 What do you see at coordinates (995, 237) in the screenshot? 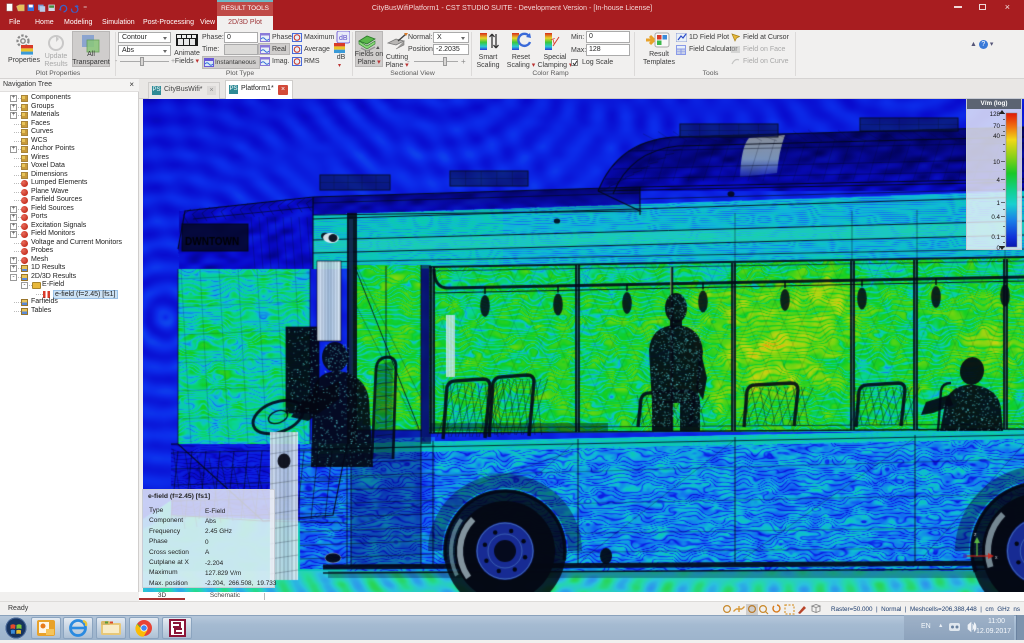
I see `svg-text: 0.1` at bounding box center [995, 237].